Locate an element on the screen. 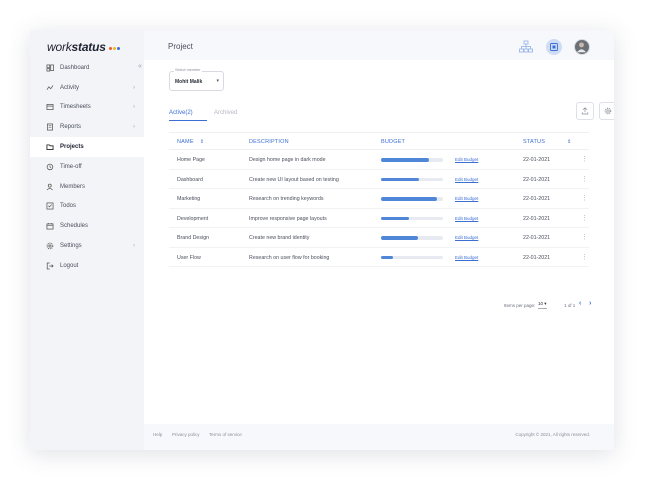  sidebar-item-activity: Activity › is located at coordinates (87, 88).